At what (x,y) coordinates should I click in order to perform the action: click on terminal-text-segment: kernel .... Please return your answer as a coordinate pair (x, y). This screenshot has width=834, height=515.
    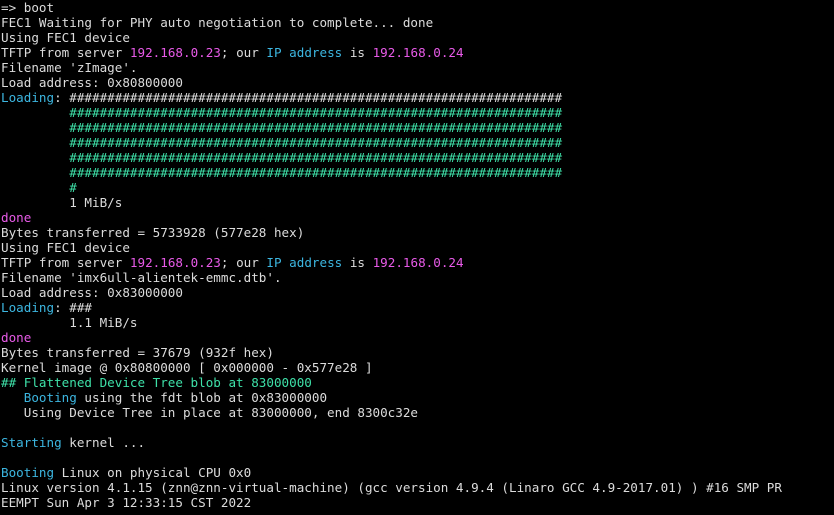
    Looking at the image, I should click on (103, 442).